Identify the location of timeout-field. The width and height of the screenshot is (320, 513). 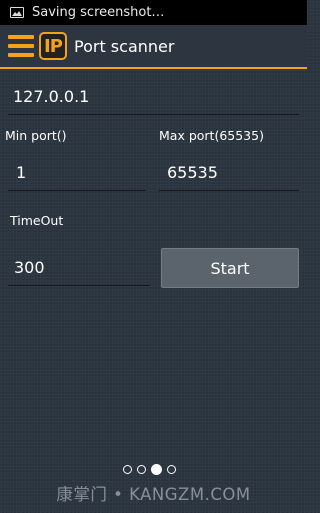
(82, 270).